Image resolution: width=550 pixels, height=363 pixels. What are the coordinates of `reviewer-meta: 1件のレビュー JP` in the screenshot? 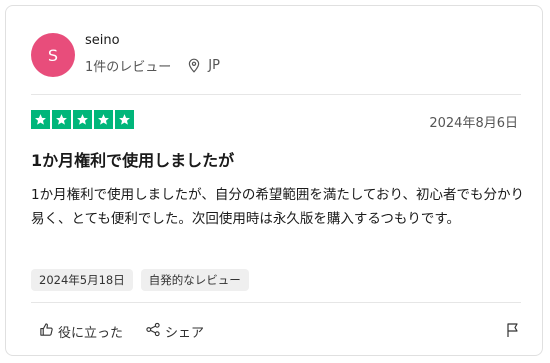 It's located at (152, 65).